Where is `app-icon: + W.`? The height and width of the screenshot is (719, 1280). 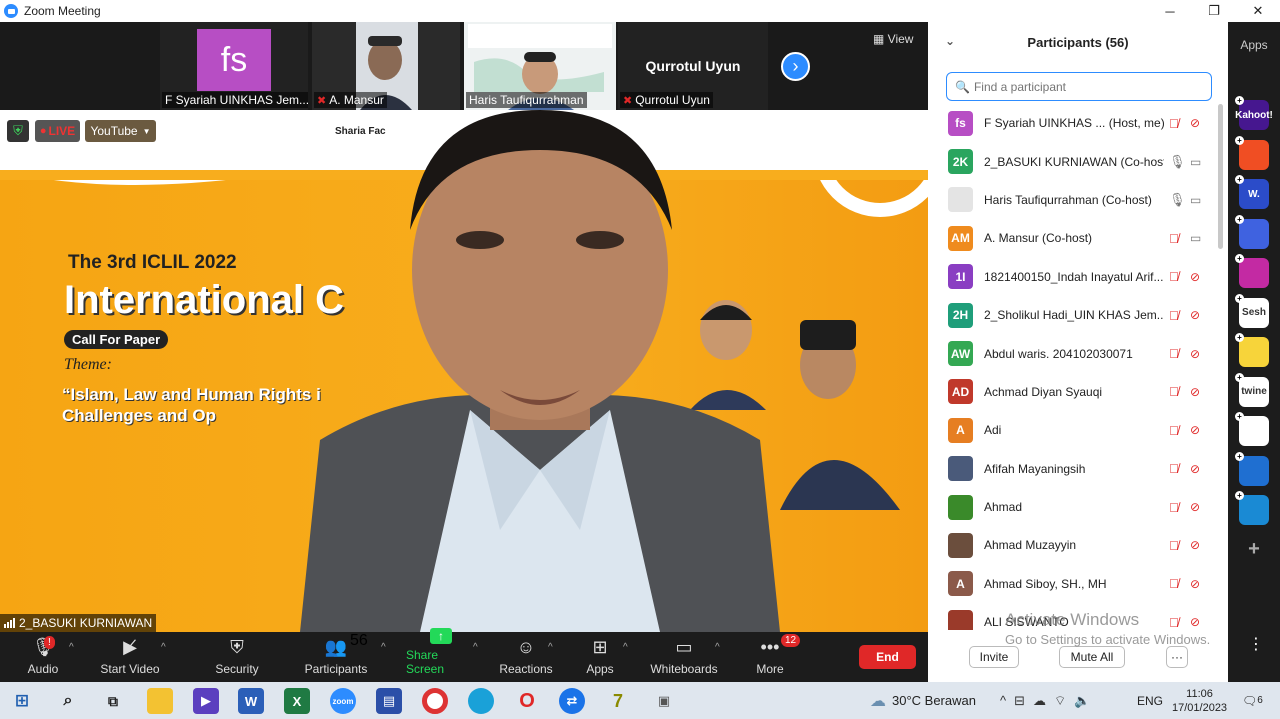 app-icon: + W. is located at coordinates (1252, 192).